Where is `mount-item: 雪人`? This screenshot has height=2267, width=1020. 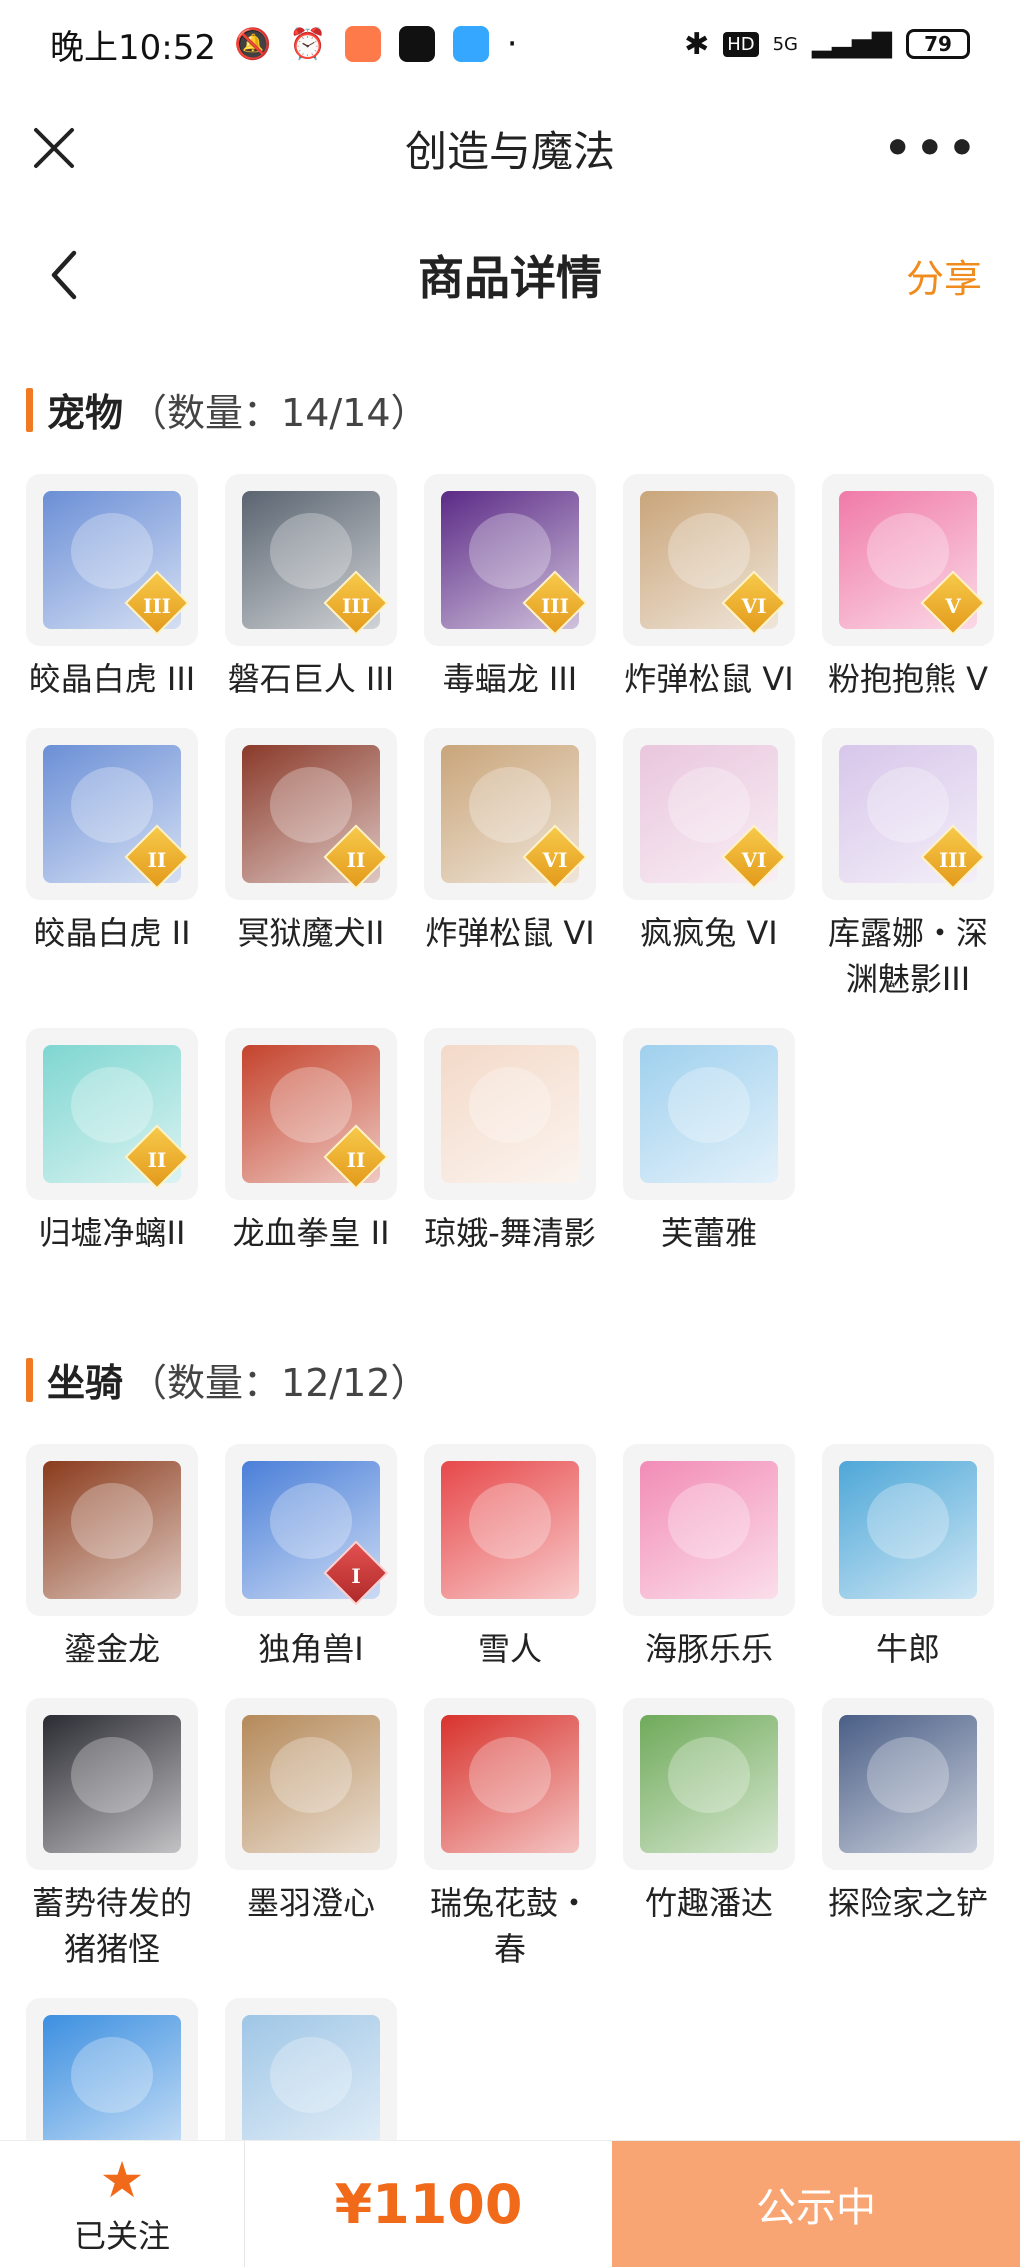 mount-item: 雪人 is located at coordinates (510, 1558).